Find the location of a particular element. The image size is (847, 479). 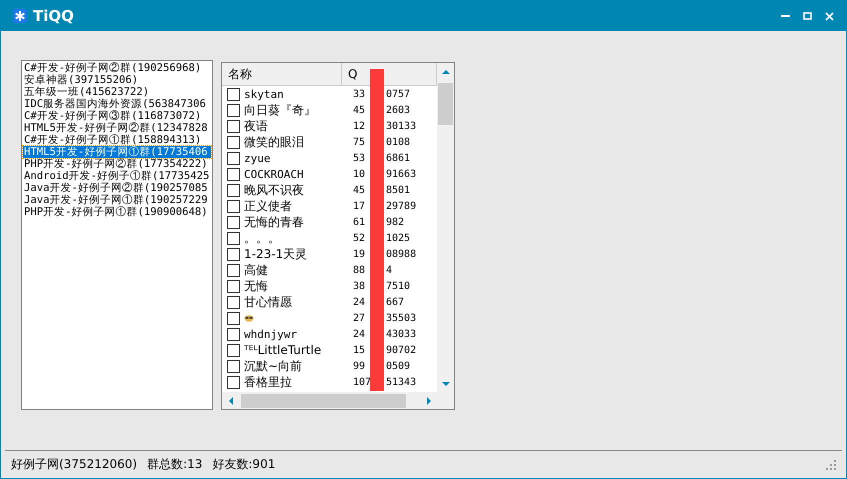

status-text: 好例子网(375212060) is located at coordinates (74, 464).